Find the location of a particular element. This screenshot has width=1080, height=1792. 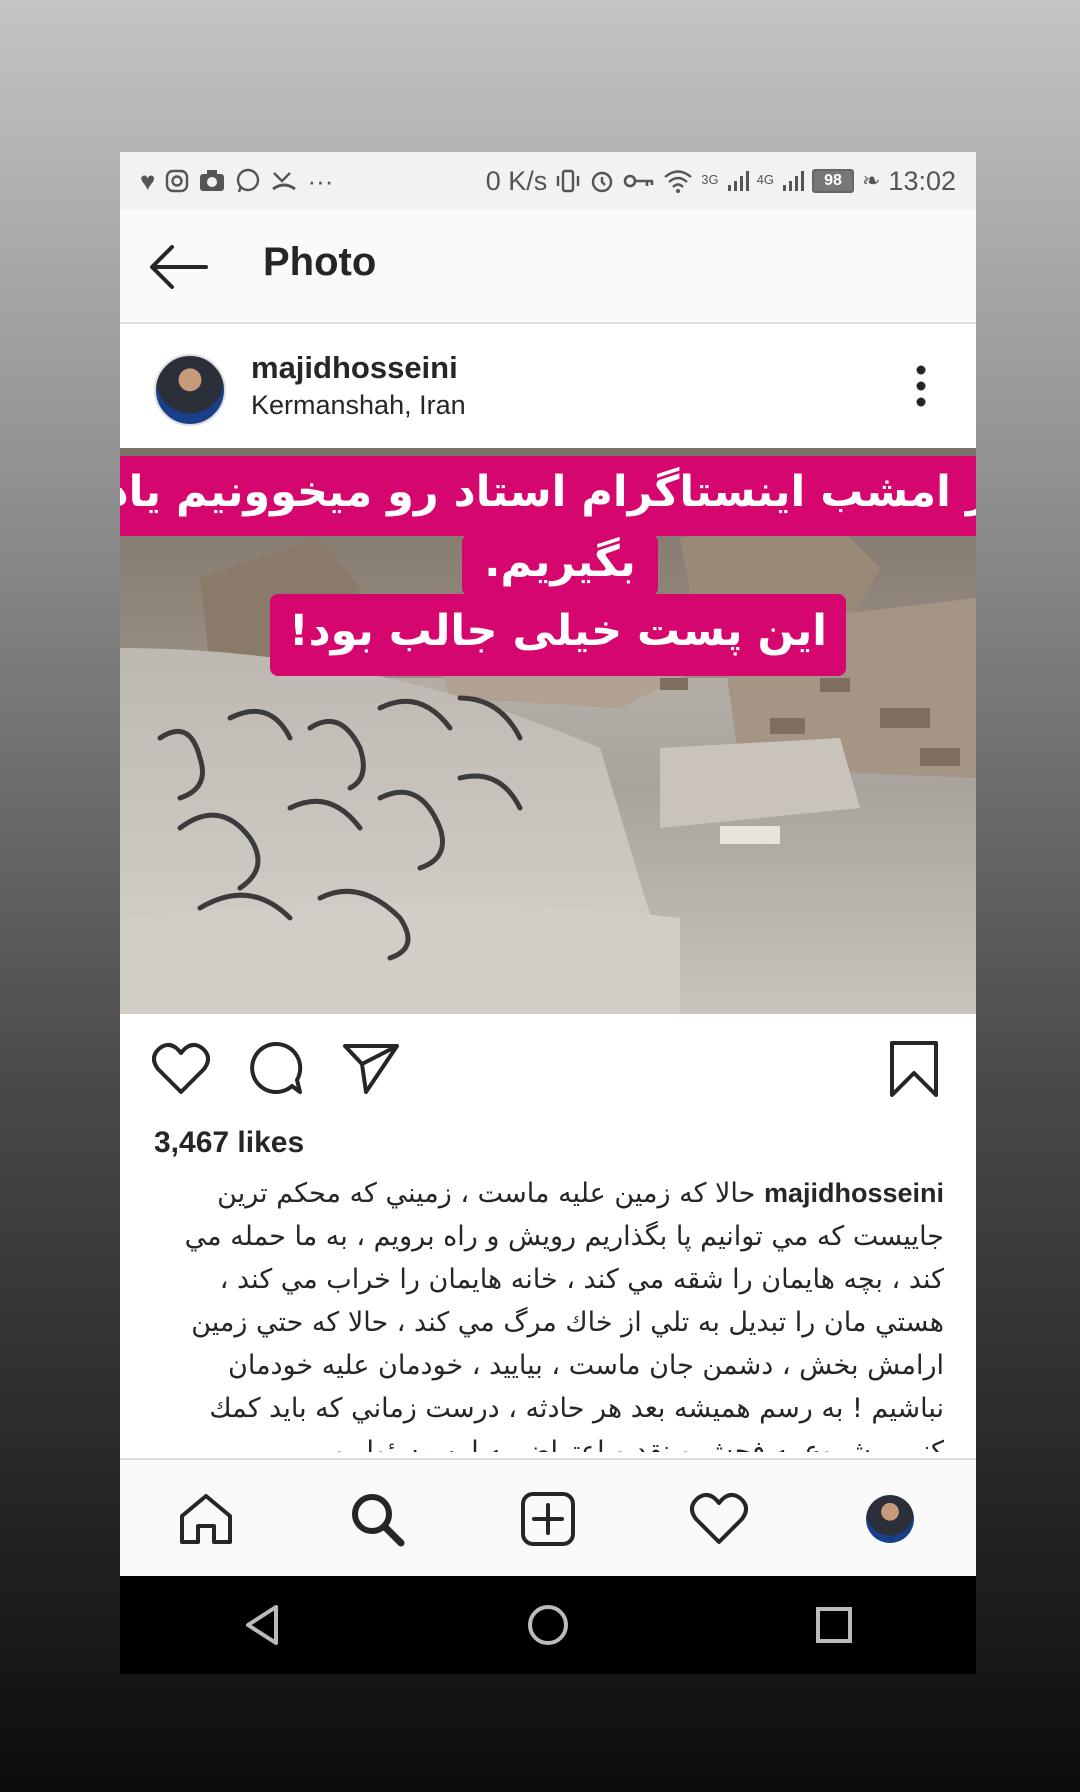

system-recents-icon is located at coordinates (834, 1625).